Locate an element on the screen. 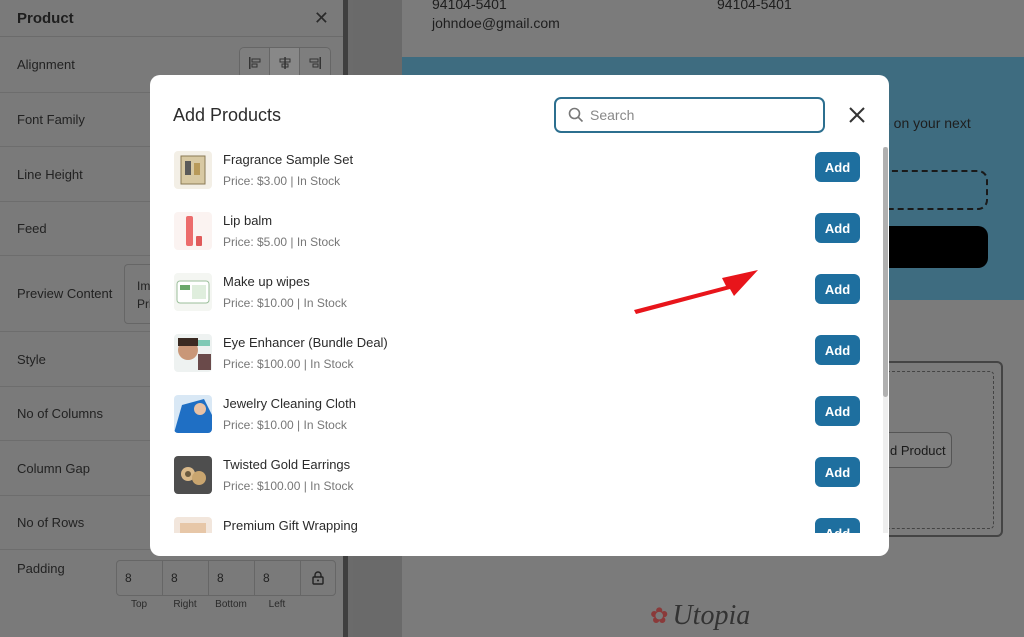 Image resolution: width=1024 pixels, height=637 pixels. setting-label: Alignment is located at coordinates (46, 64).